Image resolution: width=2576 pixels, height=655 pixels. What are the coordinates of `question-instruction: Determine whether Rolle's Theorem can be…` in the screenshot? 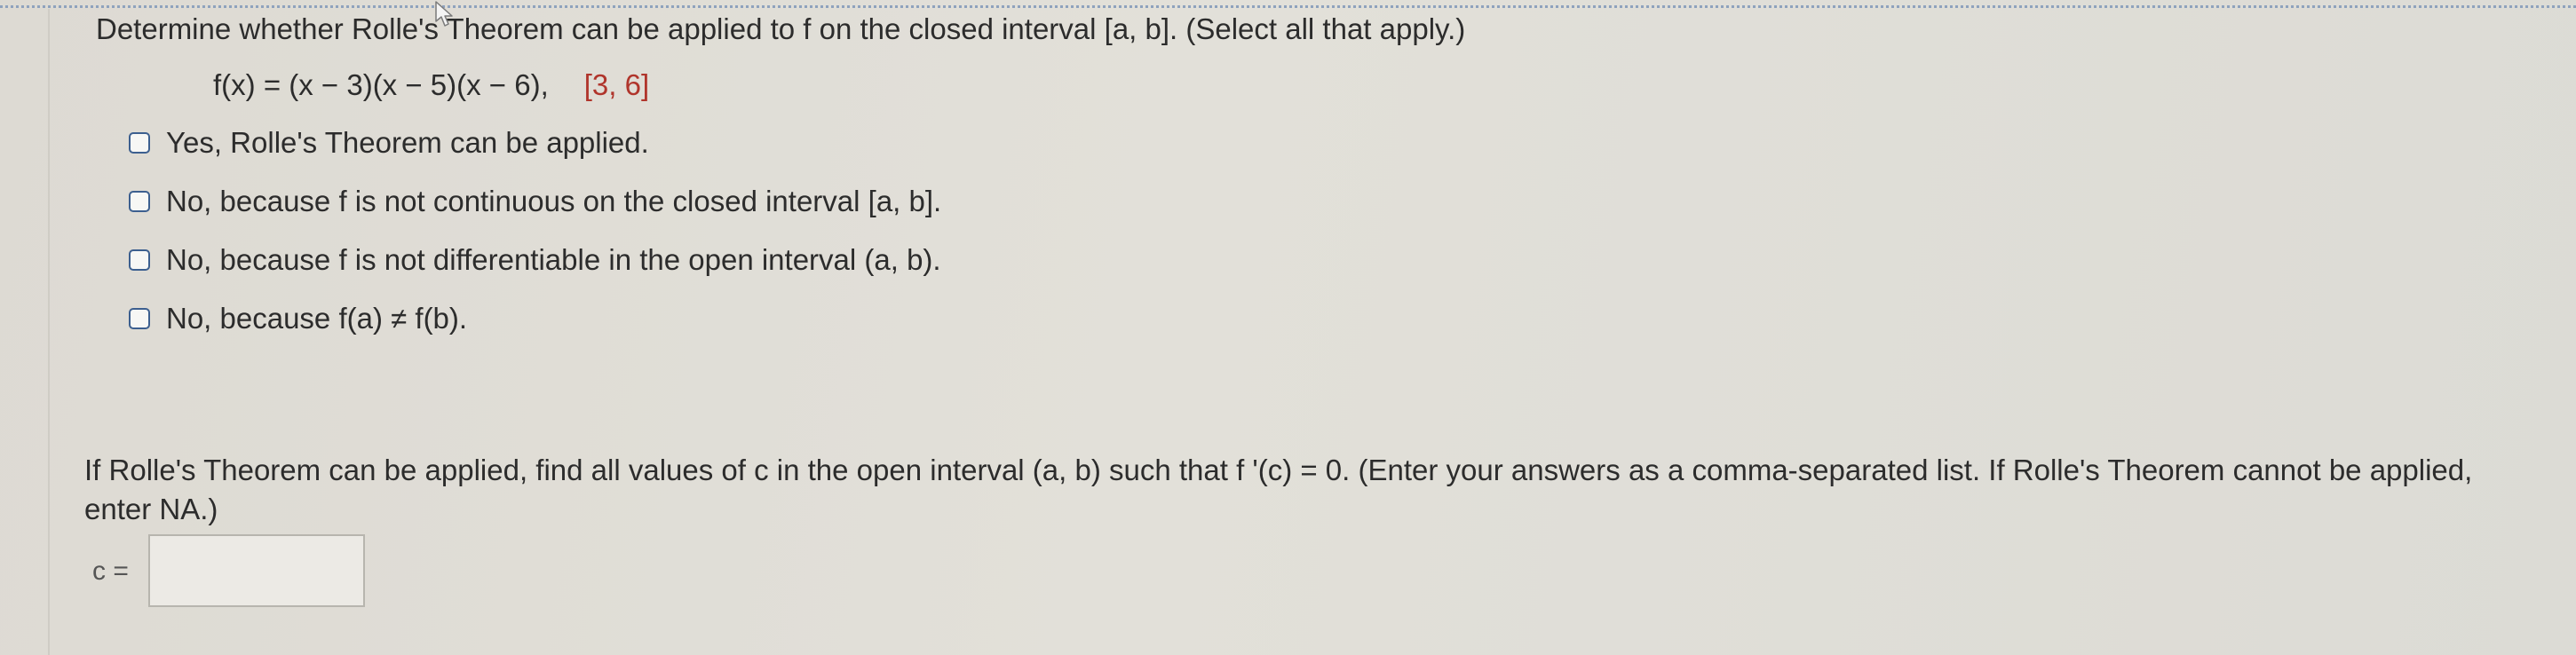 It's located at (781, 28).